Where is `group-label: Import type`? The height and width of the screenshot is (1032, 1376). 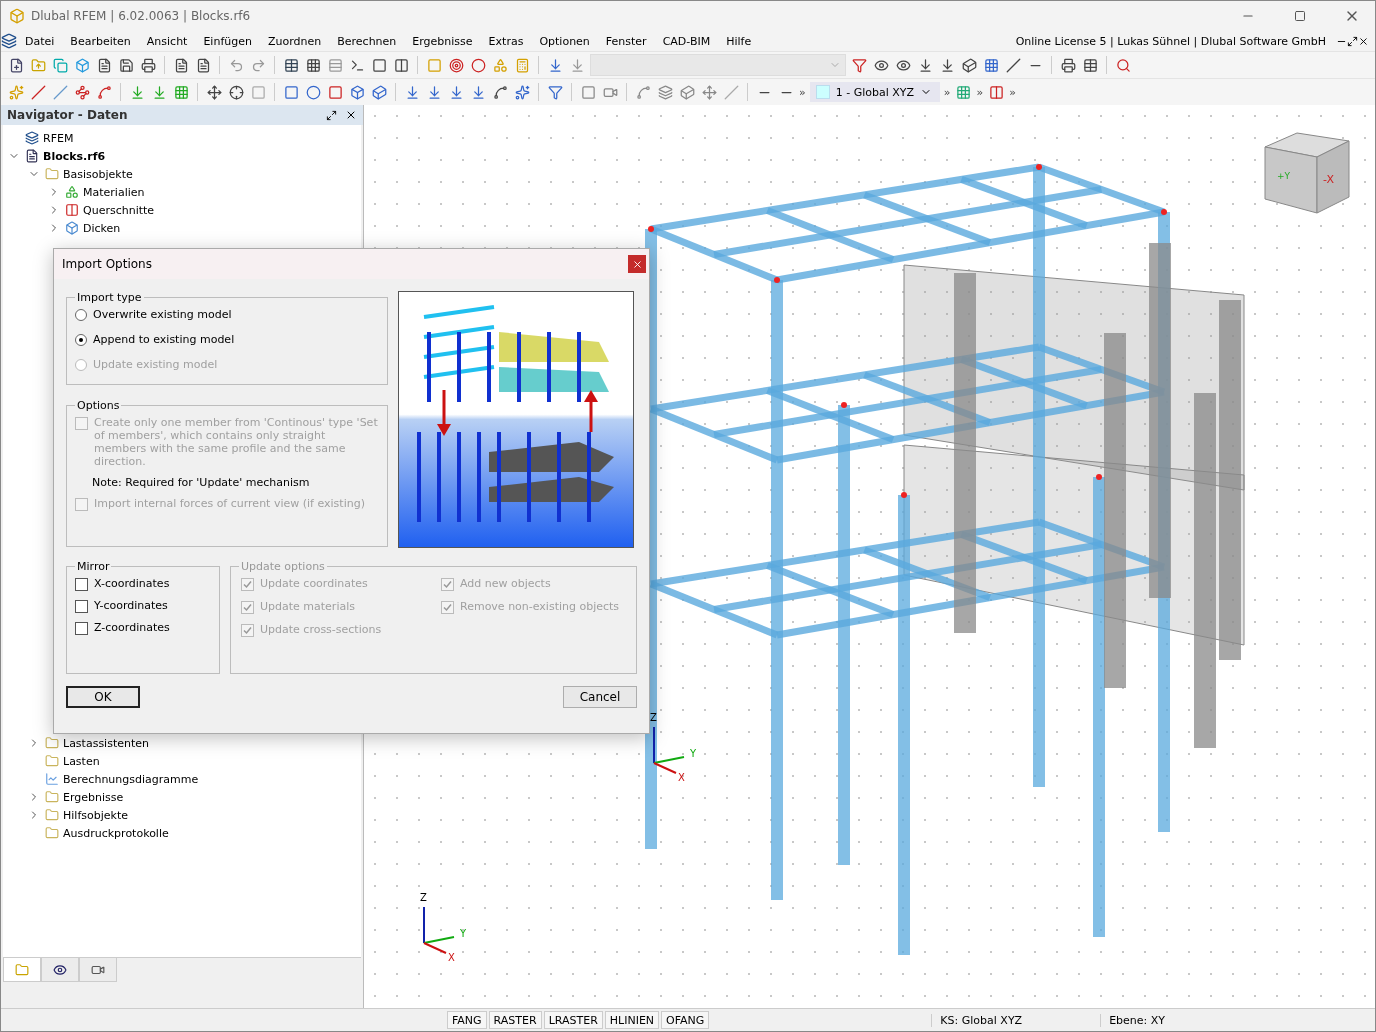 group-label: Import type is located at coordinates (109, 297).